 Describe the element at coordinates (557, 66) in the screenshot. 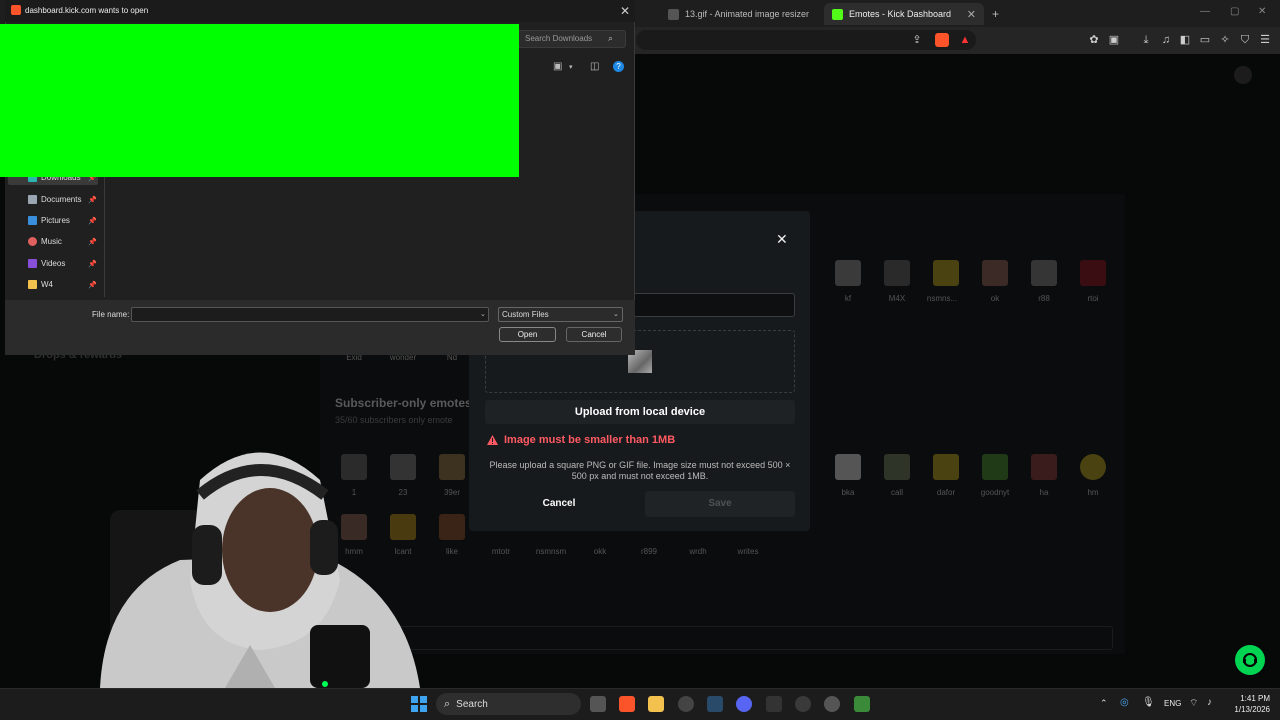

I see `view-options-icon: ▣` at that location.